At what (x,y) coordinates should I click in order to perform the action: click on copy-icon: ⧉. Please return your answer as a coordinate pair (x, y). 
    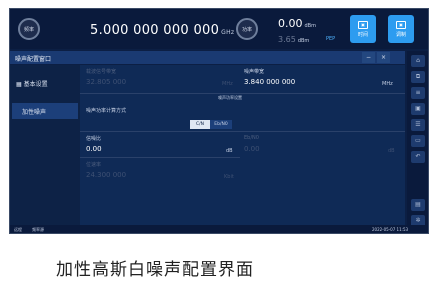
    Looking at the image, I should click on (418, 77).